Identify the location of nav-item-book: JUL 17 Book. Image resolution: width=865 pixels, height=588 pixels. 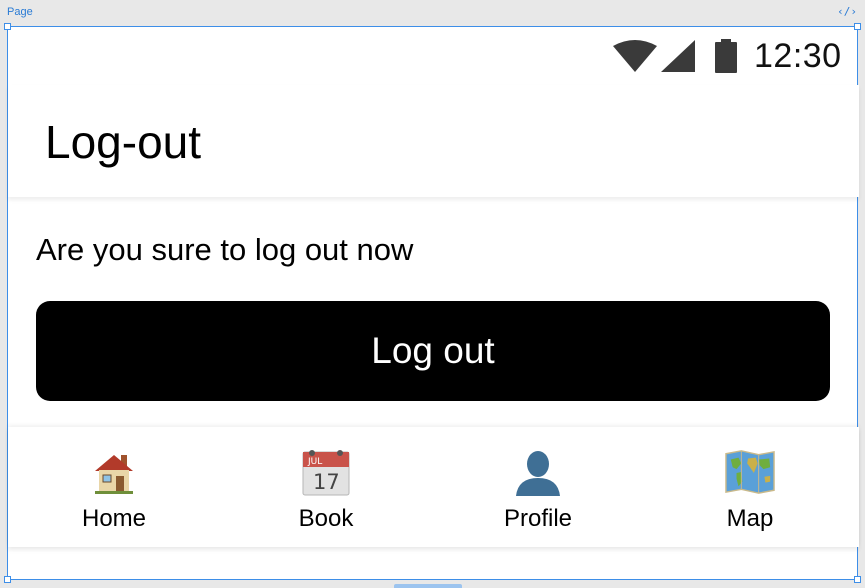
(326, 487).